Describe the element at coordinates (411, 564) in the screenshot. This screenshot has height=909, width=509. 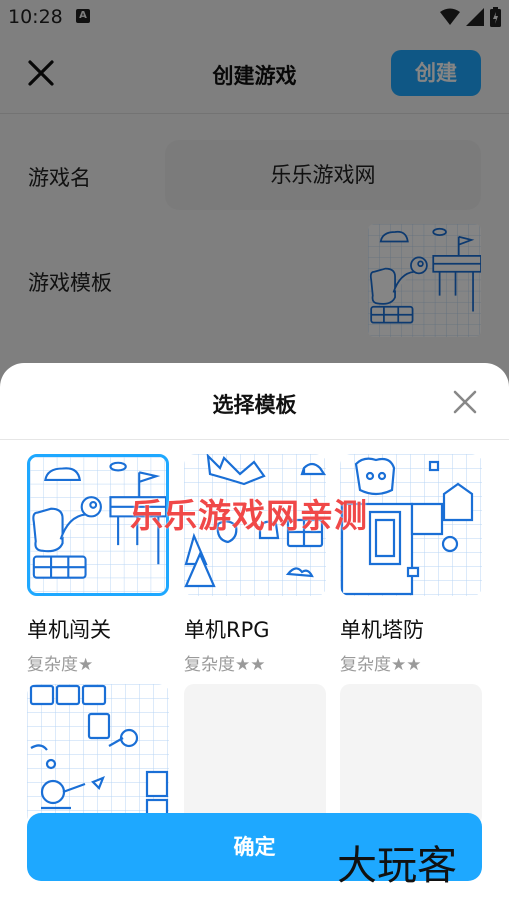
I see `template-card-tower-defense: 单机塔防 复杂度★★` at that location.